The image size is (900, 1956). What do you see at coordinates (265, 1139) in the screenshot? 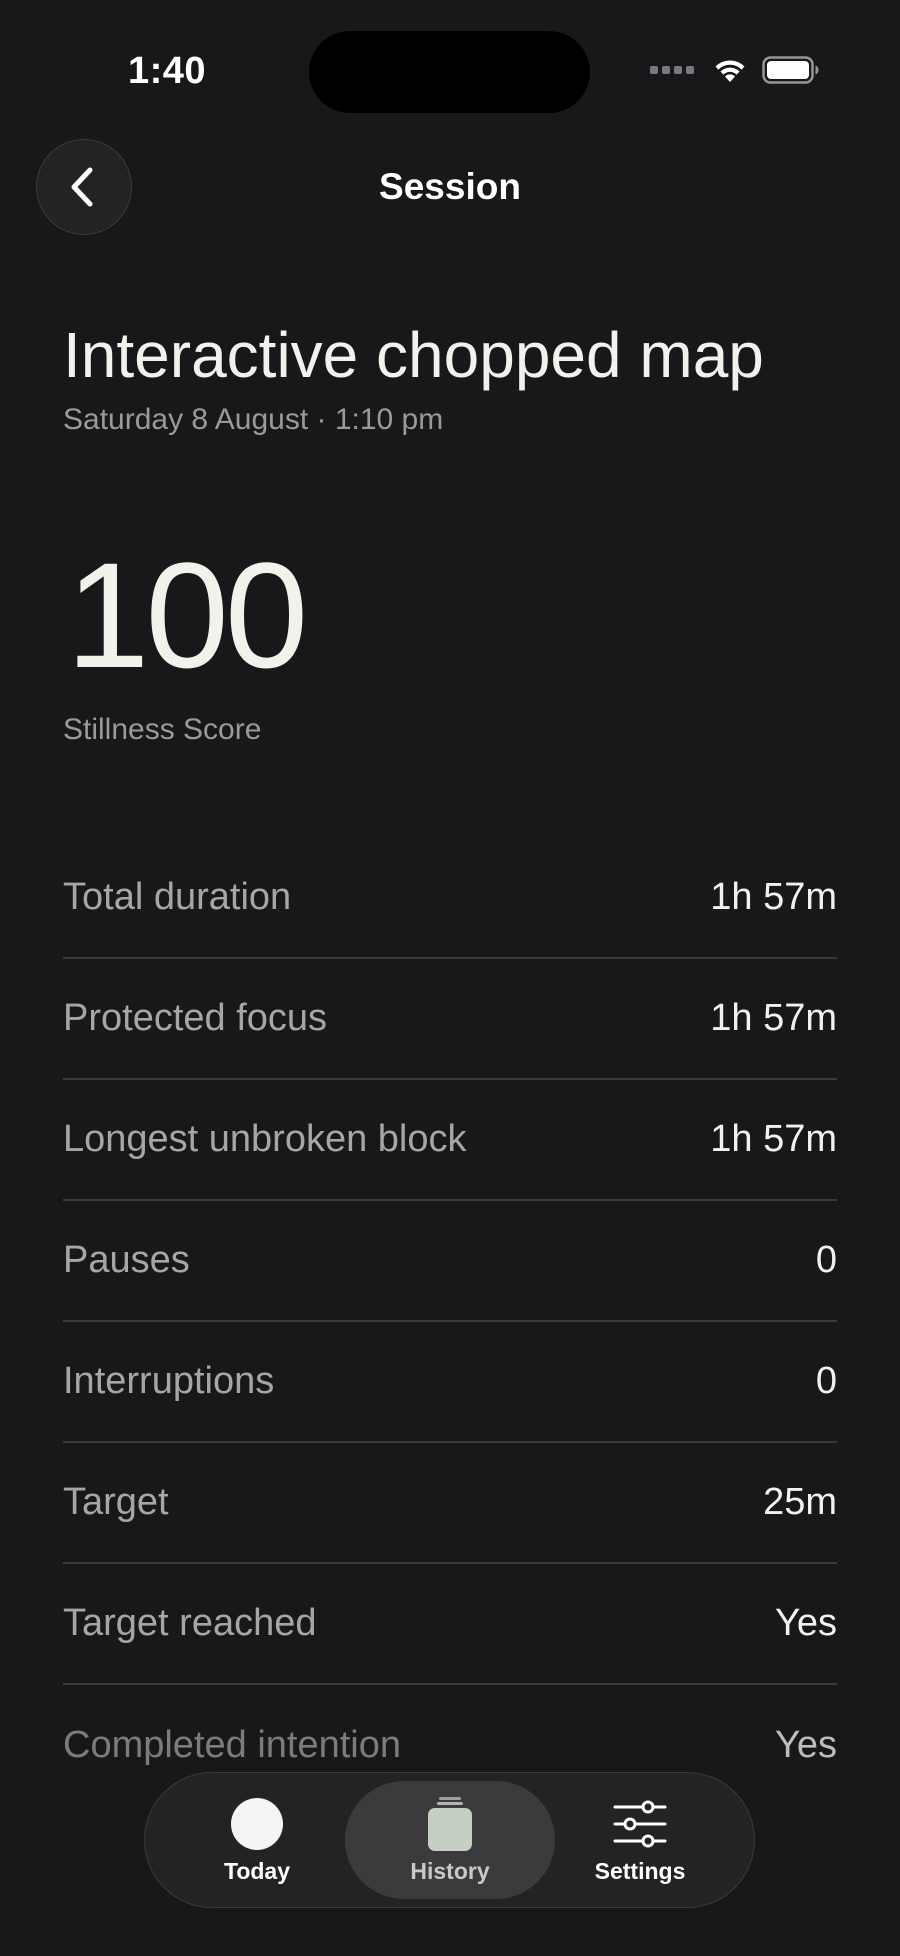
I see `stat-label: Longest unbroken block` at bounding box center [265, 1139].